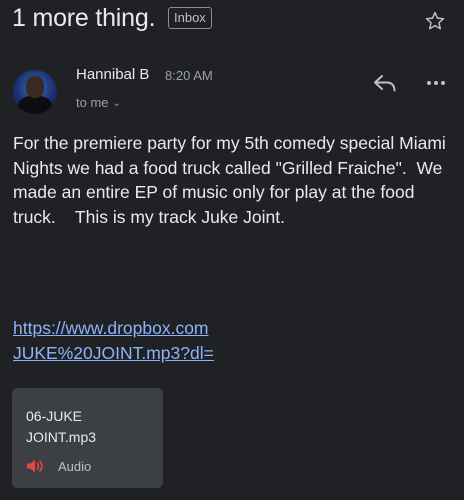  Describe the element at coordinates (92, 102) in the screenshot. I see `recipient-label: to me` at that location.